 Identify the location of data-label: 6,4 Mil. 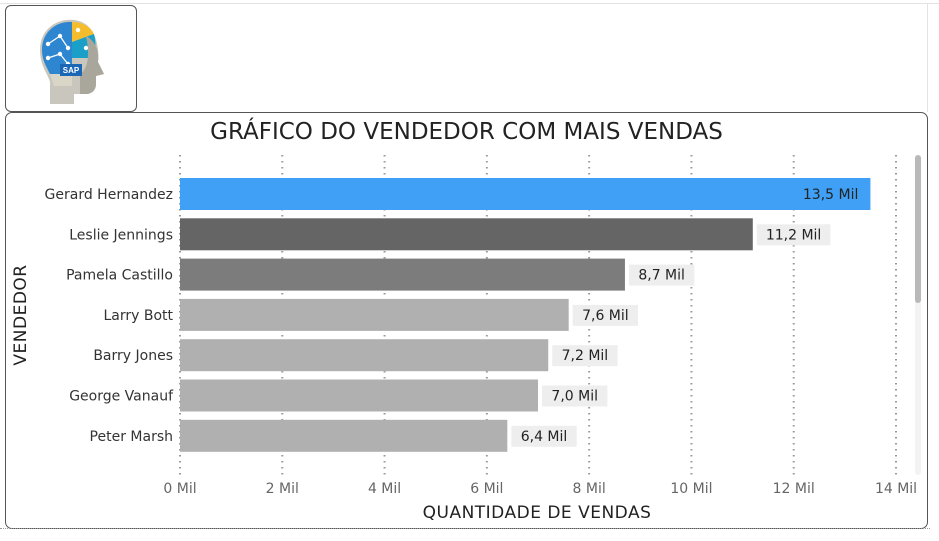
(544, 437).